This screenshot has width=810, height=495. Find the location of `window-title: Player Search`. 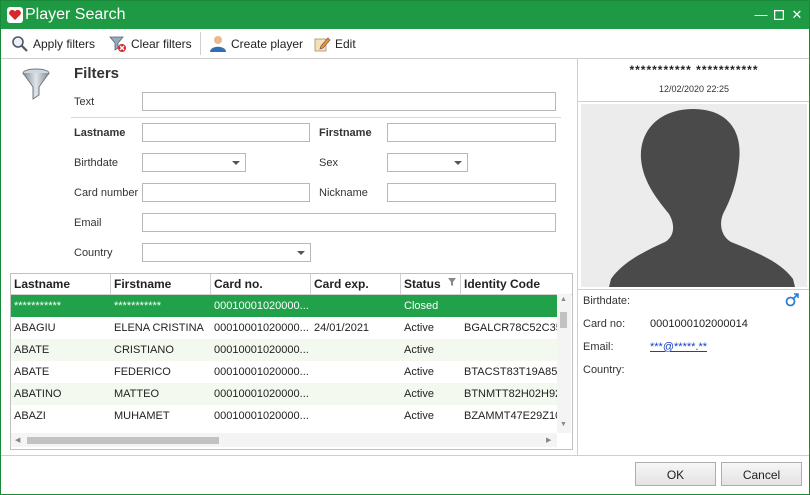

window-title: Player Search is located at coordinates (75, 14).